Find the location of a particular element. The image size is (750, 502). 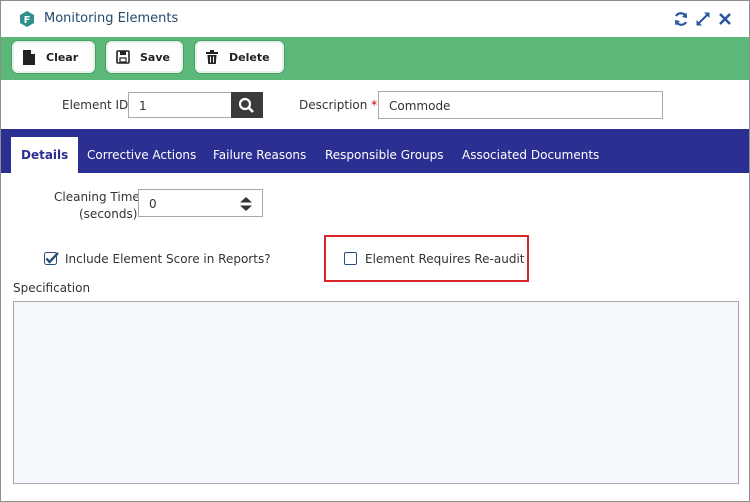

cleaning-time-label: Cleaning Time is located at coordinates (97, 197).